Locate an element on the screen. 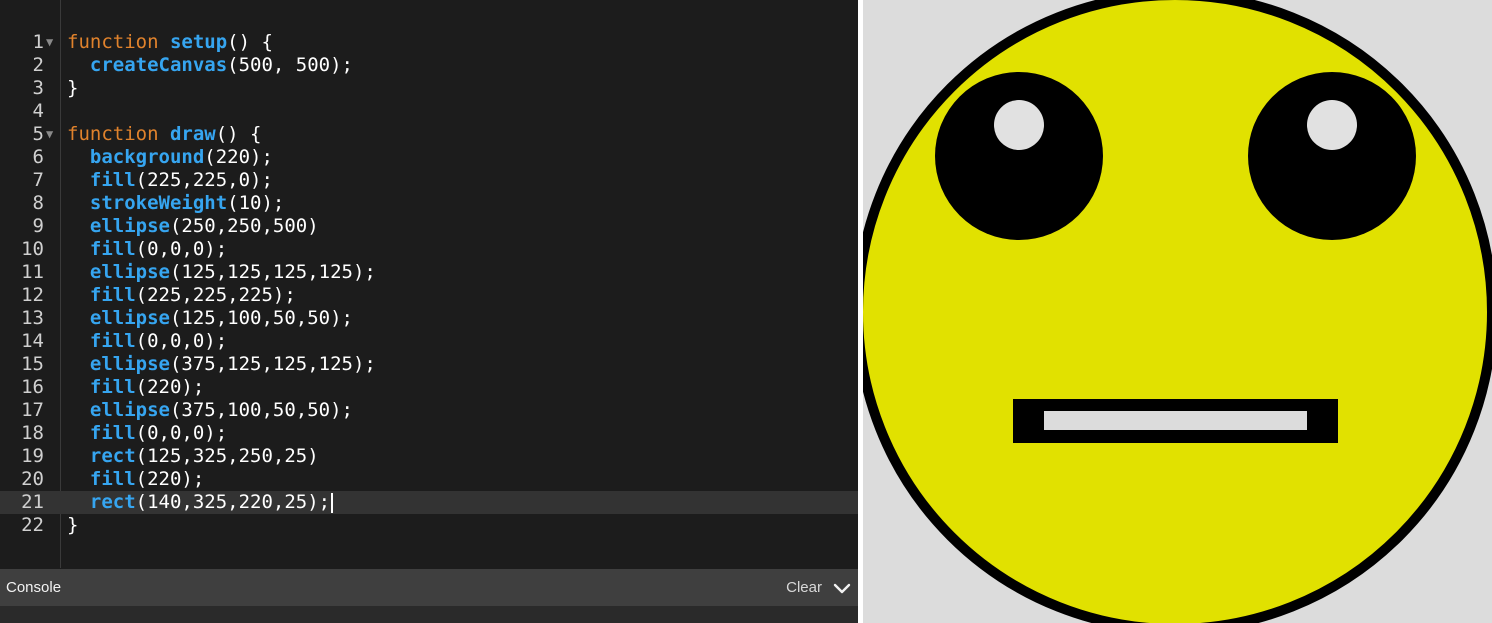 The width and height of the screenshot is (1492, 623). code-token: (250,250,500) is located at coordinates (244, 226).